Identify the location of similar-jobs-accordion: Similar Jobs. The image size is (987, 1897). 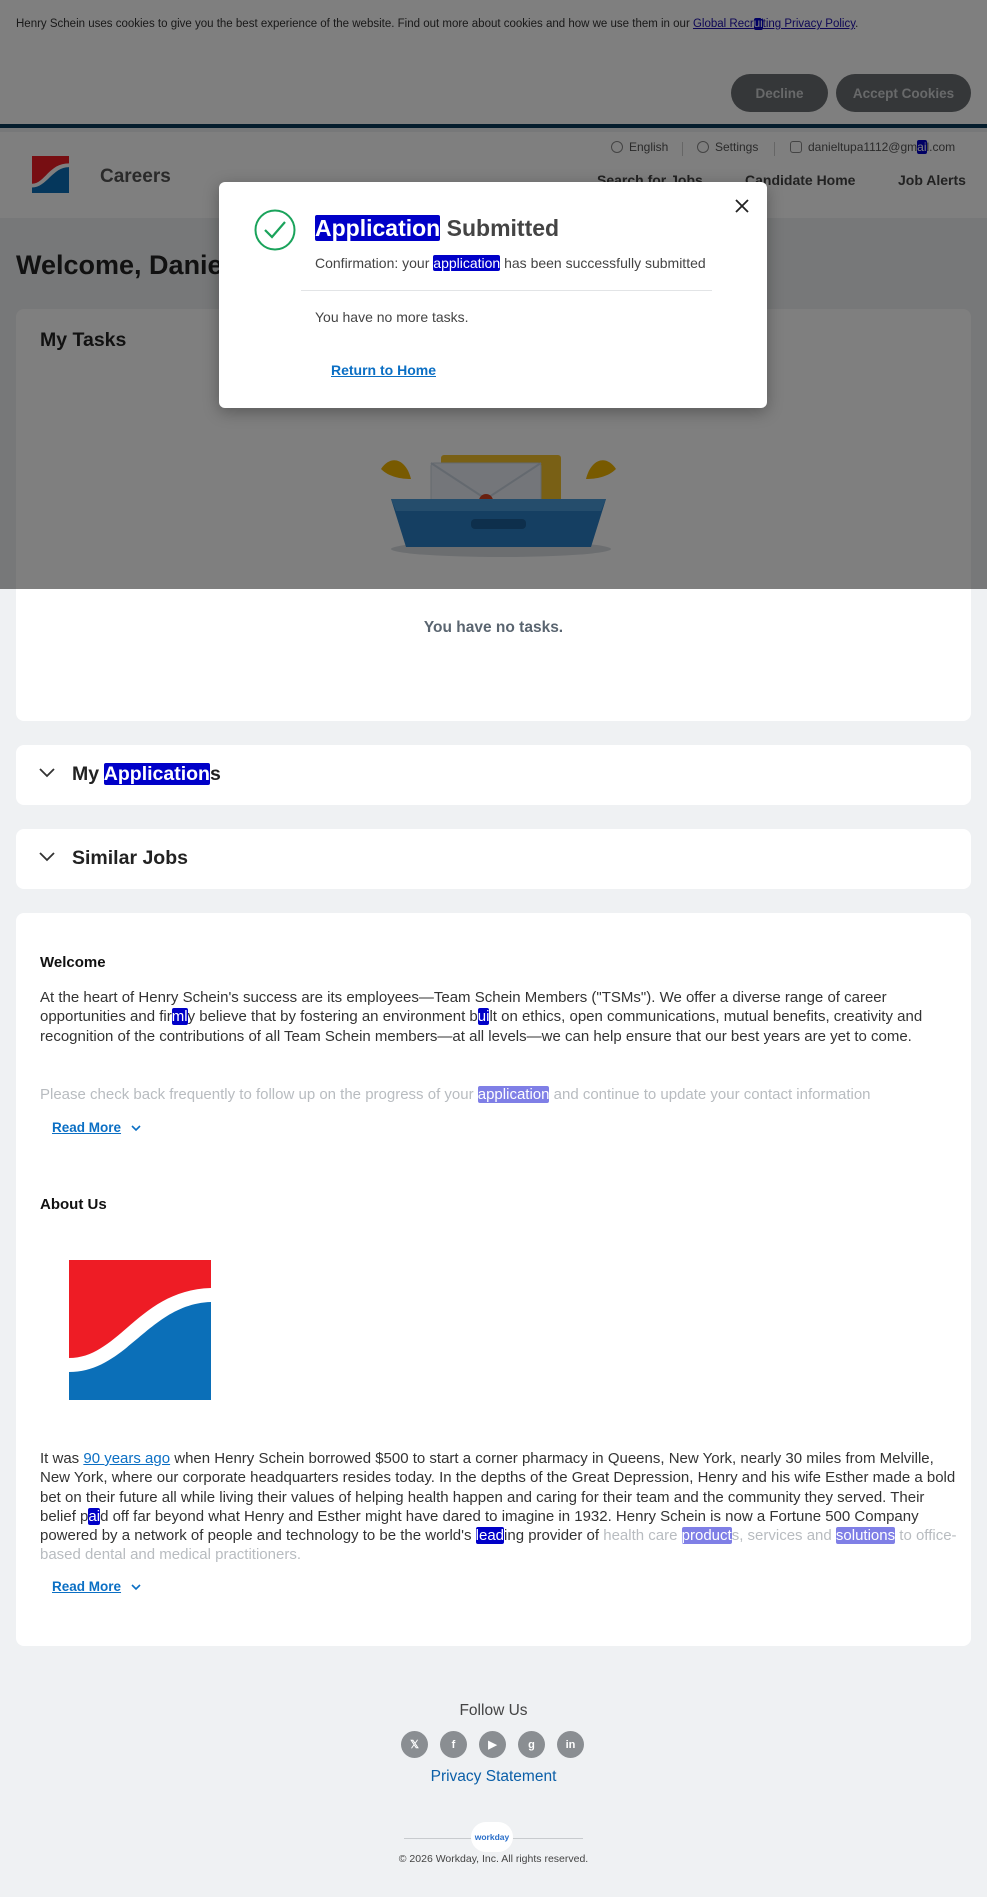
(493, 859).